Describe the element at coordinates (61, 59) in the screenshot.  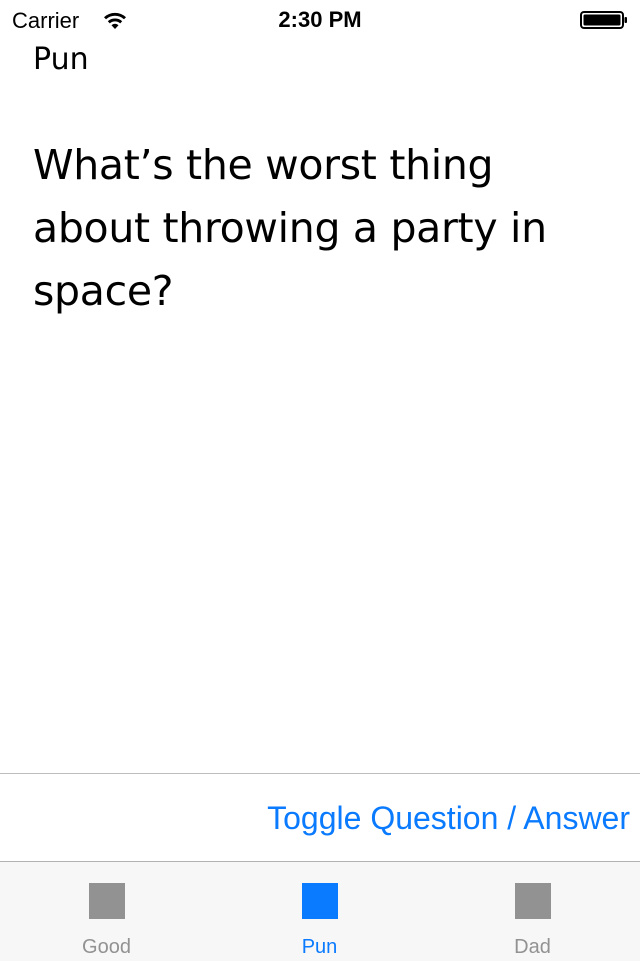
I see `category-title: Pun` at that location.